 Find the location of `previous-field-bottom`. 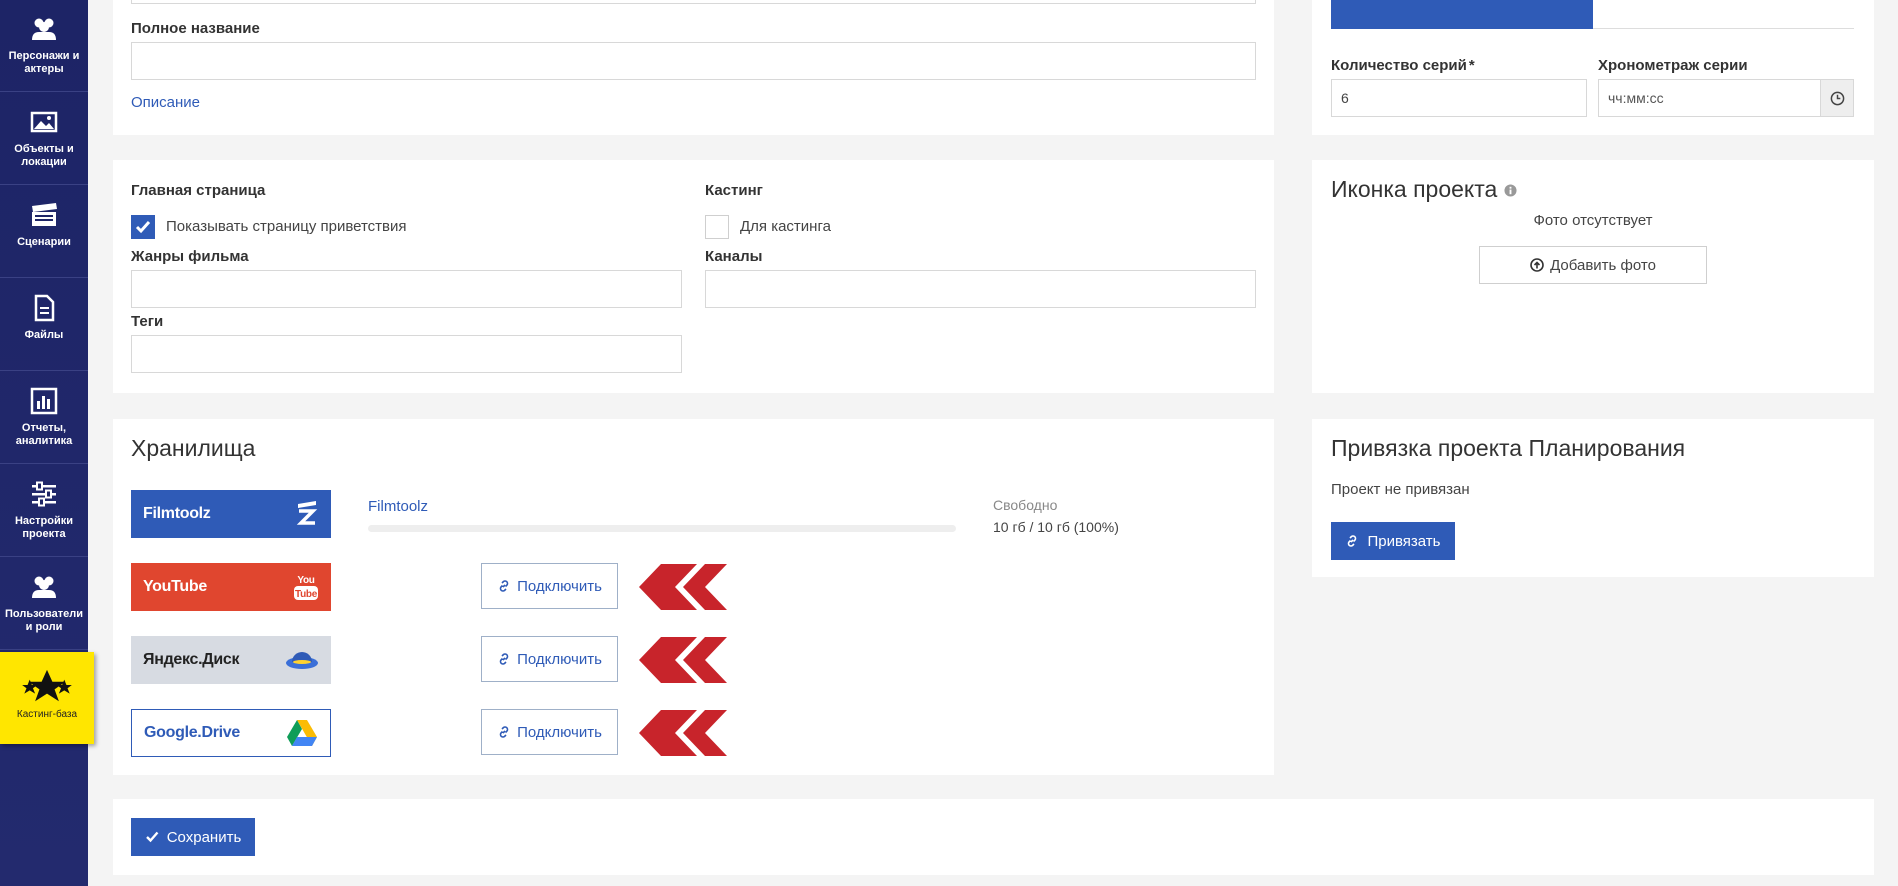

previous-field-bottom is located at coordinates (693, 2).